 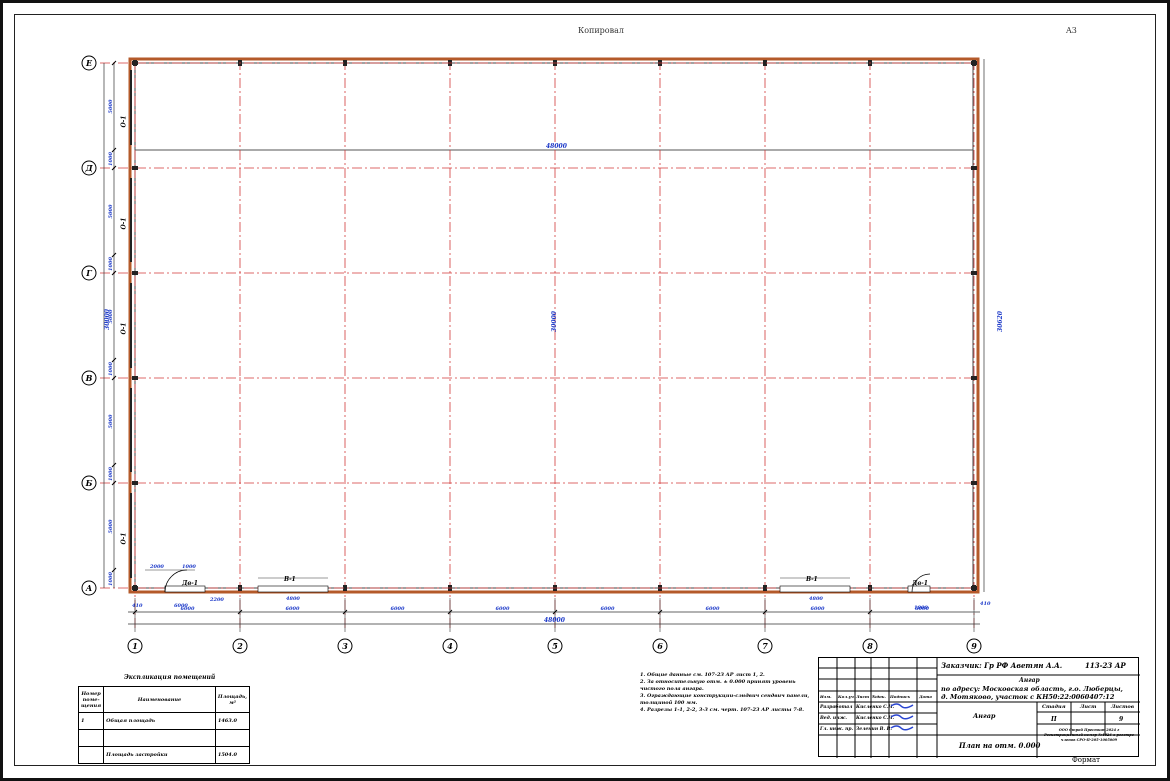 I want to click on room-area, so click(x=232, y=738).